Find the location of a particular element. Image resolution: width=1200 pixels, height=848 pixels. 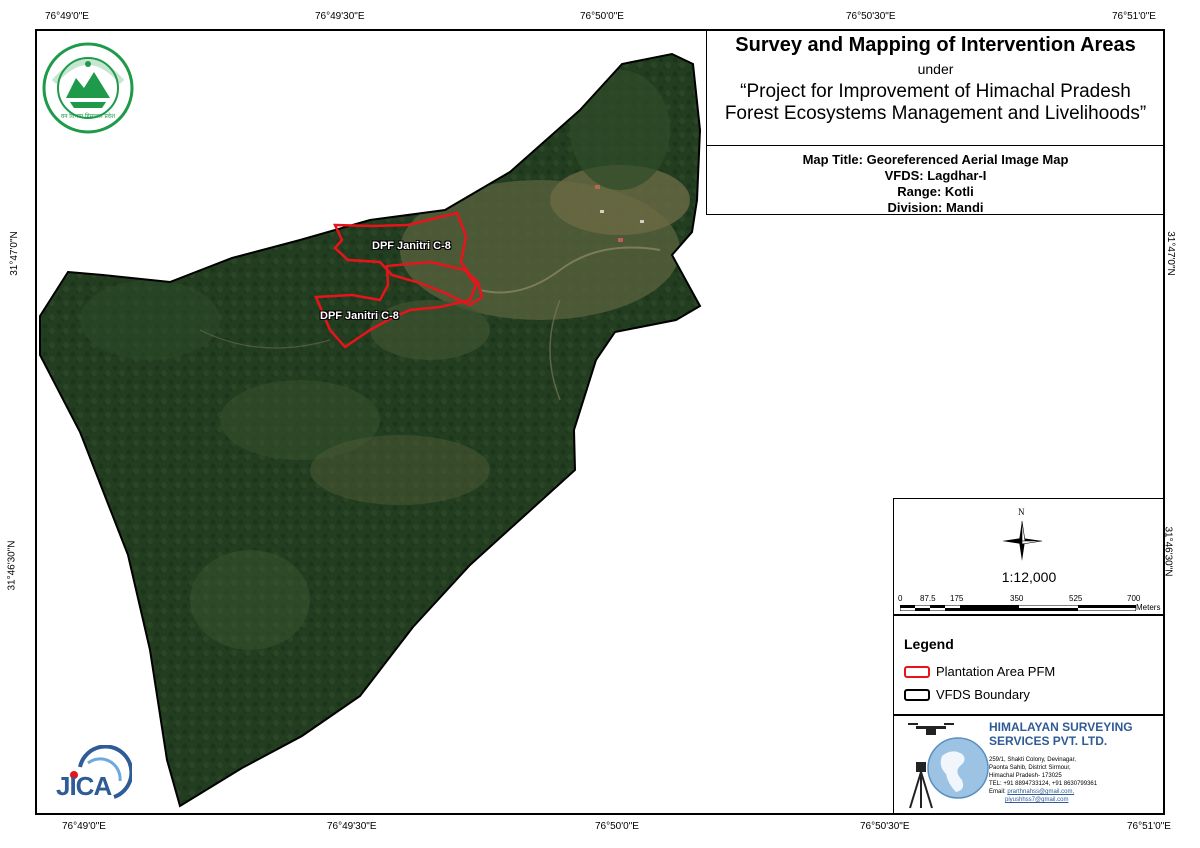

tick-top-3: 76°50'0"E is located at coordinates (602, 16).